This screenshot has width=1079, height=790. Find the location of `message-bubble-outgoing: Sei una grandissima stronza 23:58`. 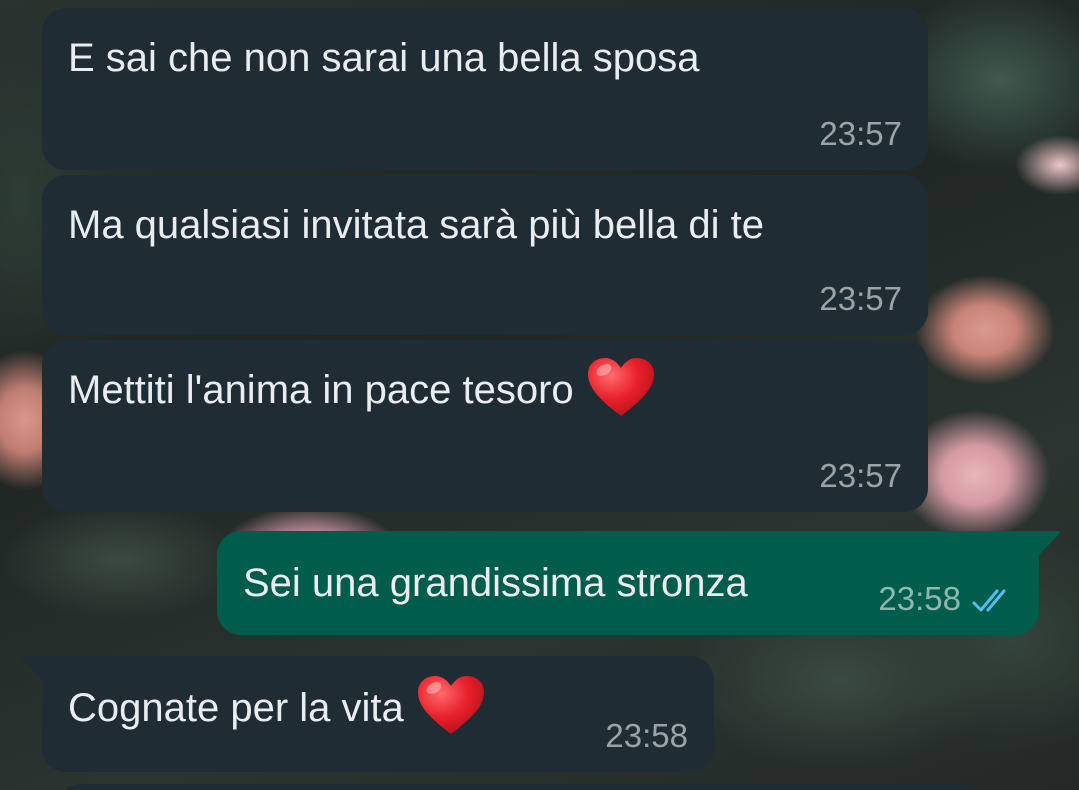

message-bubble-outgoing: Sei una grandissima stronza 23:58 is located at coordinates (628, 583).